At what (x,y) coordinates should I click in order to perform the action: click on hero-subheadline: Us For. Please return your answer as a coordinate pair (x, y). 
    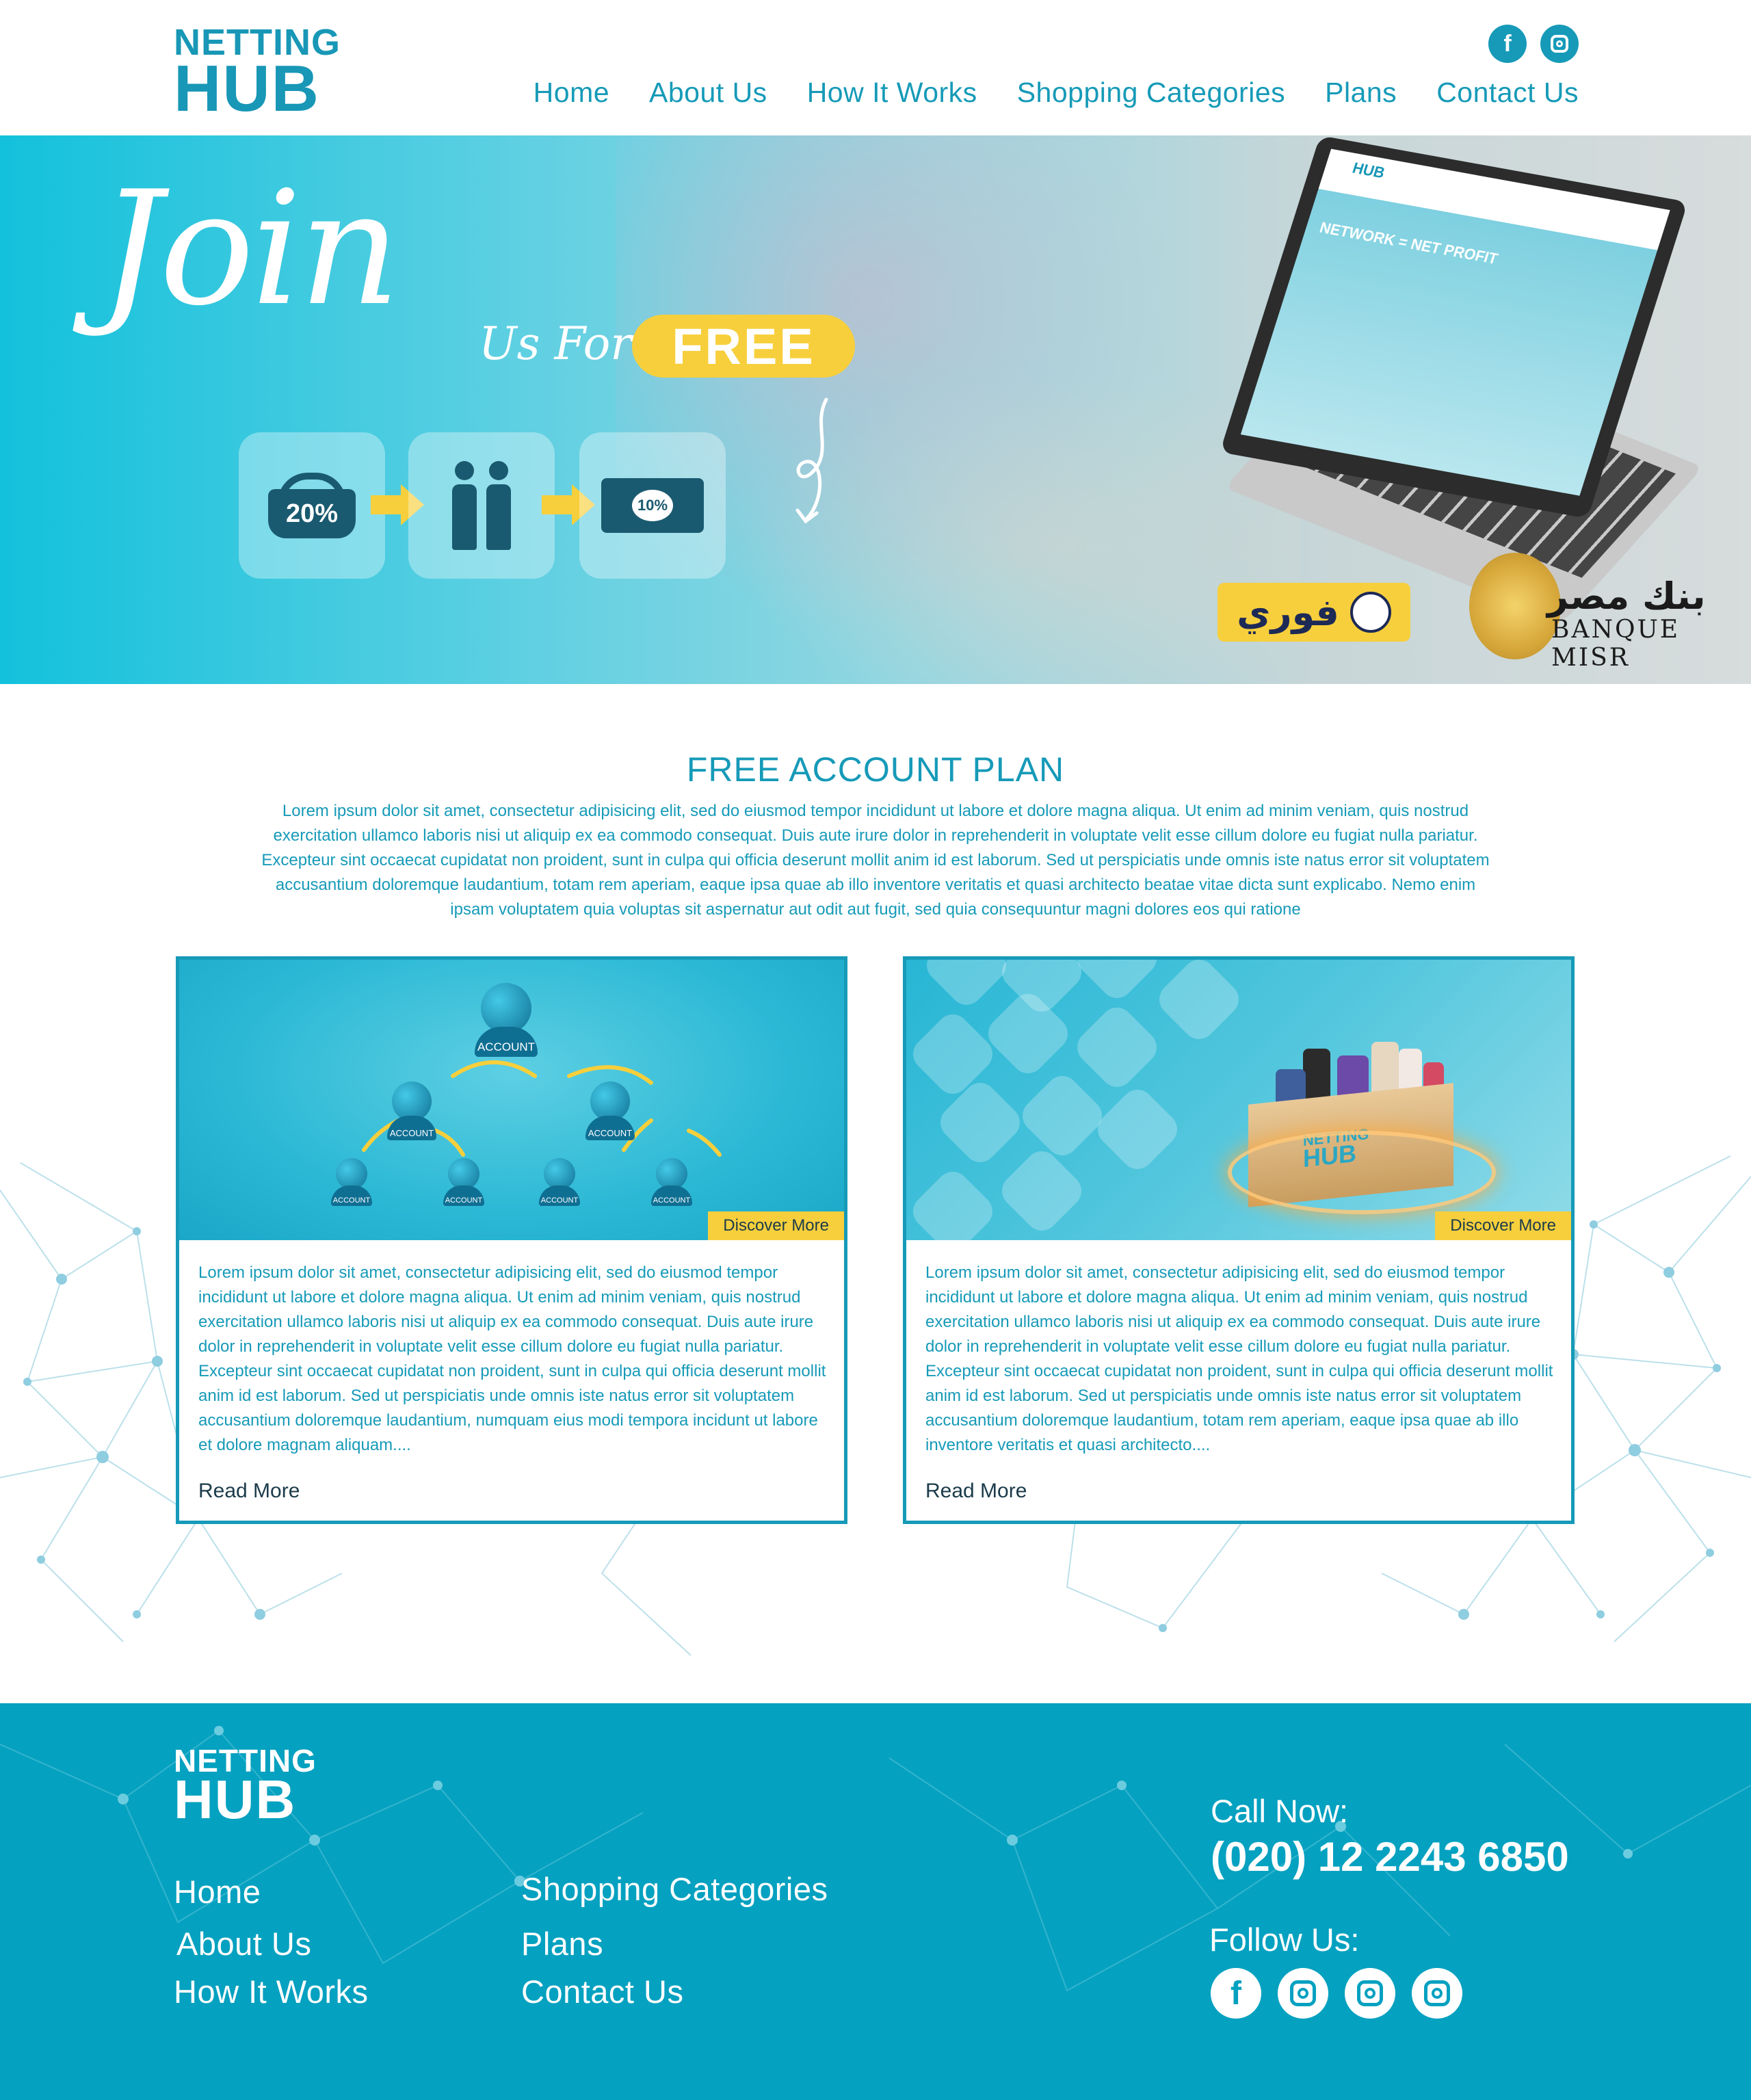
    Looking at the image, I should click on (555, 343).